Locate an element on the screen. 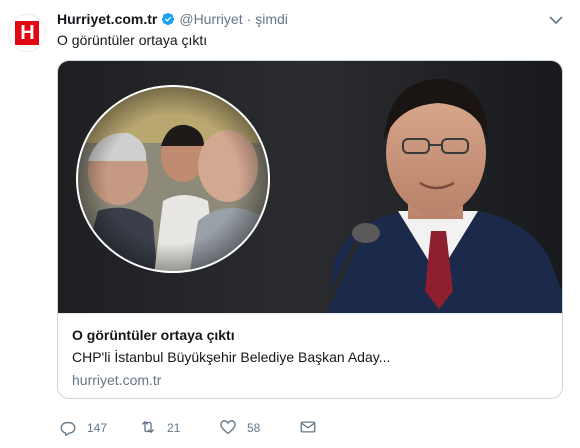 The height and width of the screenshot is (448, 580). reply-count: 147 is located at coordinates (97, 428).